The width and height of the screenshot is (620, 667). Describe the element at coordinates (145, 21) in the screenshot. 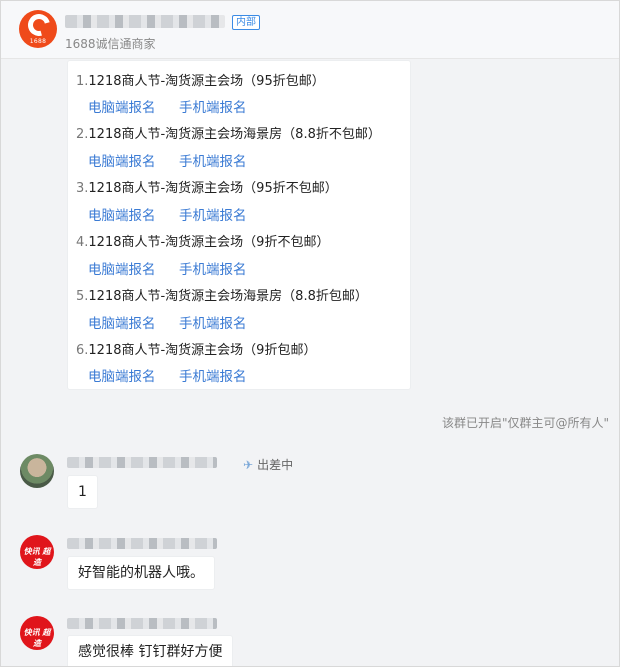

I see `group-name-blurred` at that location.